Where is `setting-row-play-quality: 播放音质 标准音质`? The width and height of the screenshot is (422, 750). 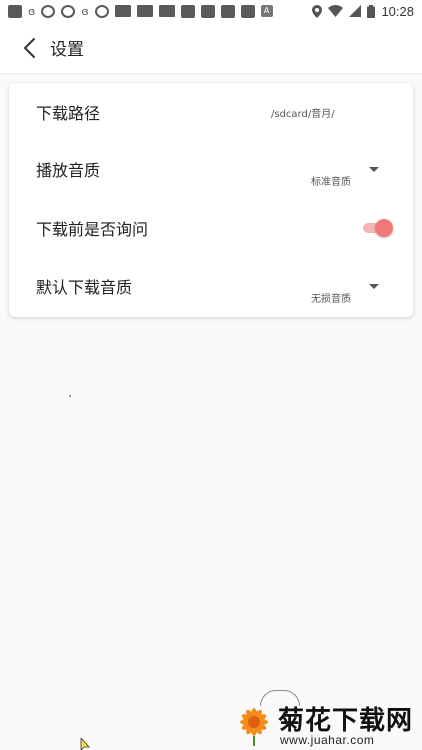
setting-row-play-quality: 播放音质 标准音质 is located at coordinates (211, 169).